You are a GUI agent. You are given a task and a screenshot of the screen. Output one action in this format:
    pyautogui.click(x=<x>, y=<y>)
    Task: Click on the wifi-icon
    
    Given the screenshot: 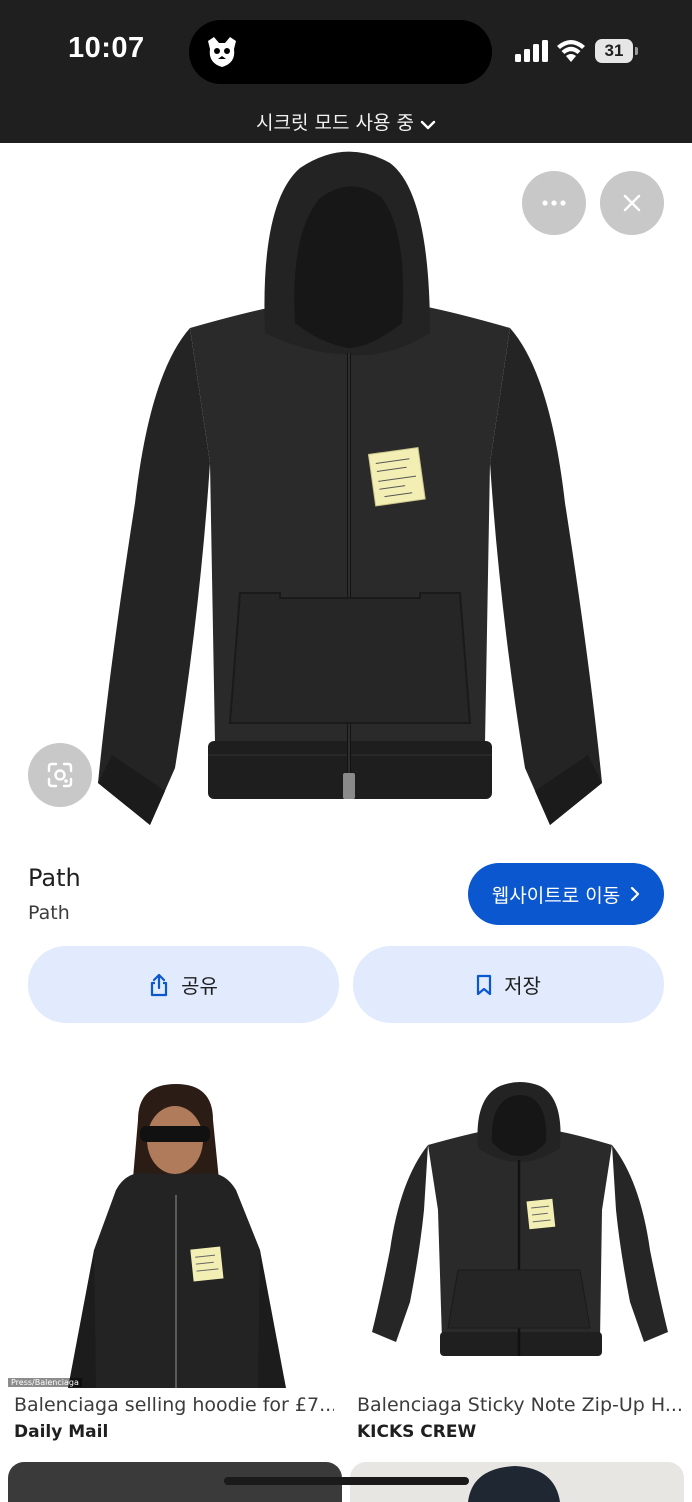 What is the action you would take?
    pyautogui.click(x=571, y=51)
    